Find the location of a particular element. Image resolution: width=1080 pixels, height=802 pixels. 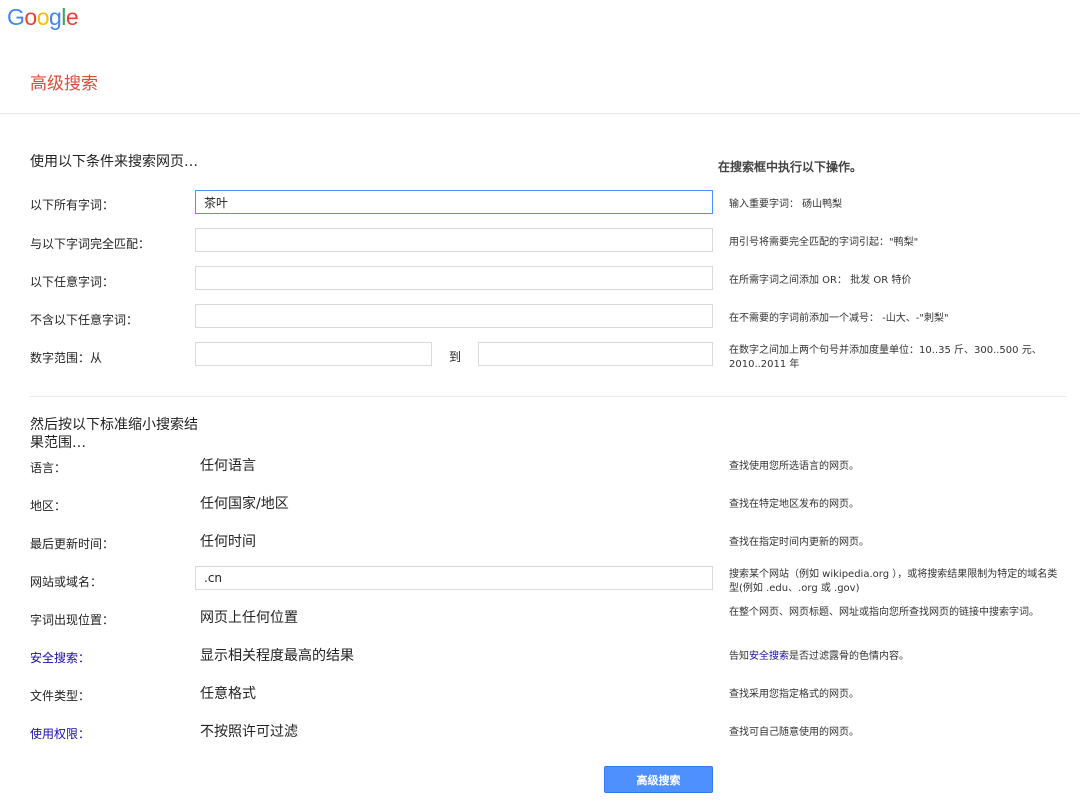

all-words-input is located at coordinates (454, 202).